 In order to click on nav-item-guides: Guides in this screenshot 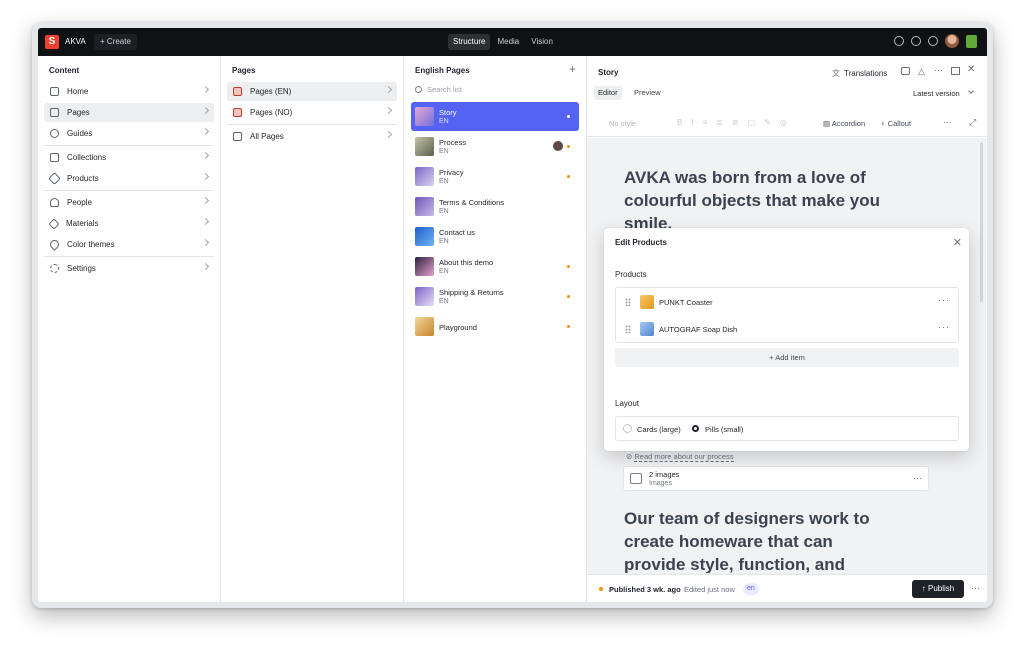, I will do `click(129, 133)`.